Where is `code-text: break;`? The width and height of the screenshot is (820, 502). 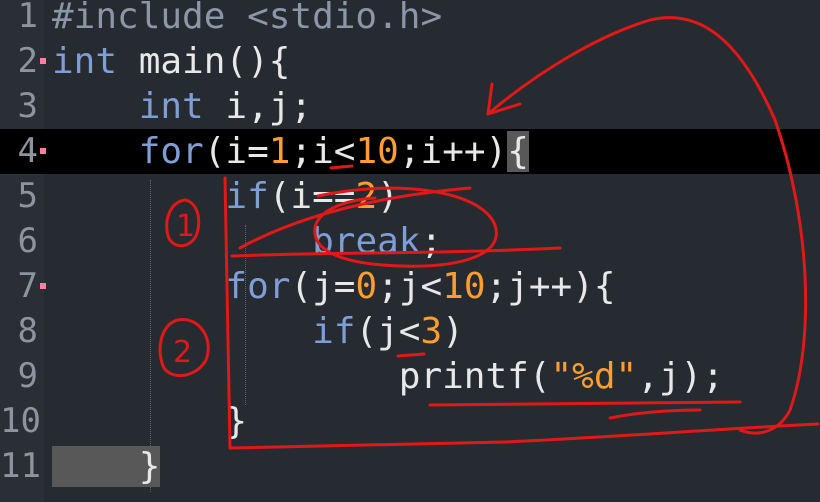
code-text: break; is located at coordinates (247, 241).